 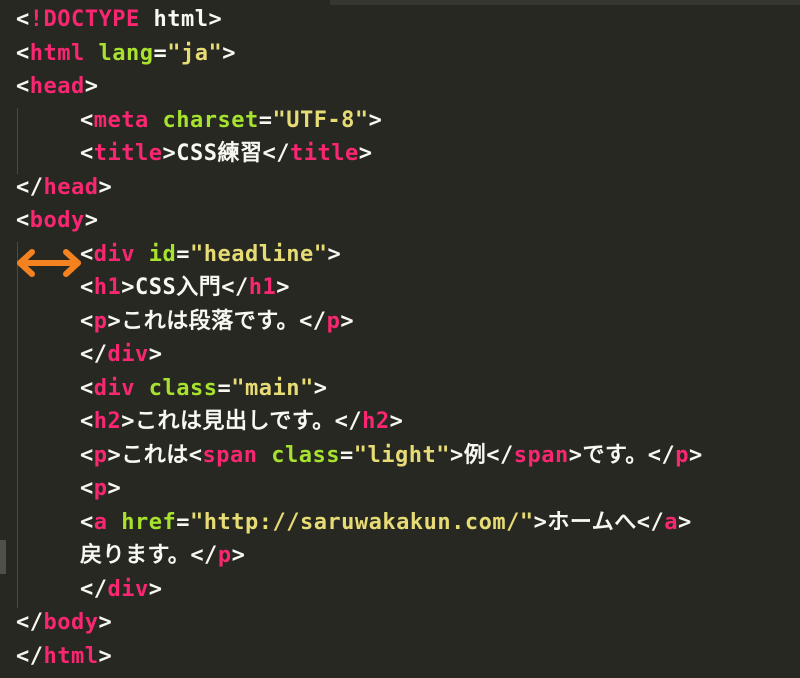 What do you see at coordinates (259, 254) in the screenshot?
I see `attribute-value: "headline"` at bounding box center [259, 254].